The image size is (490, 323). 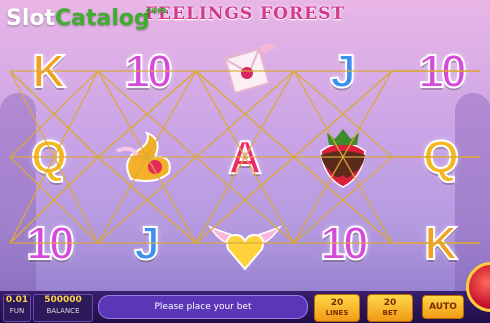 I want to click on bet-value: 0.01, so click(x=17, y=300).